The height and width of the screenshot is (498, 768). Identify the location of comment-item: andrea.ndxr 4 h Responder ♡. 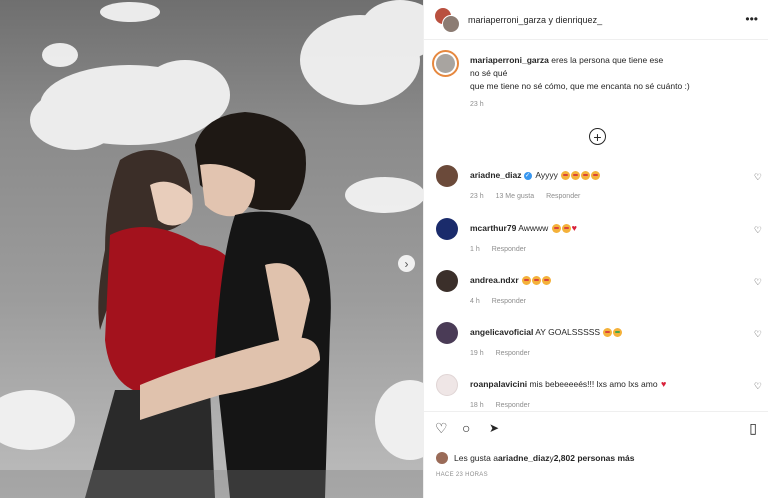
(596, 294).